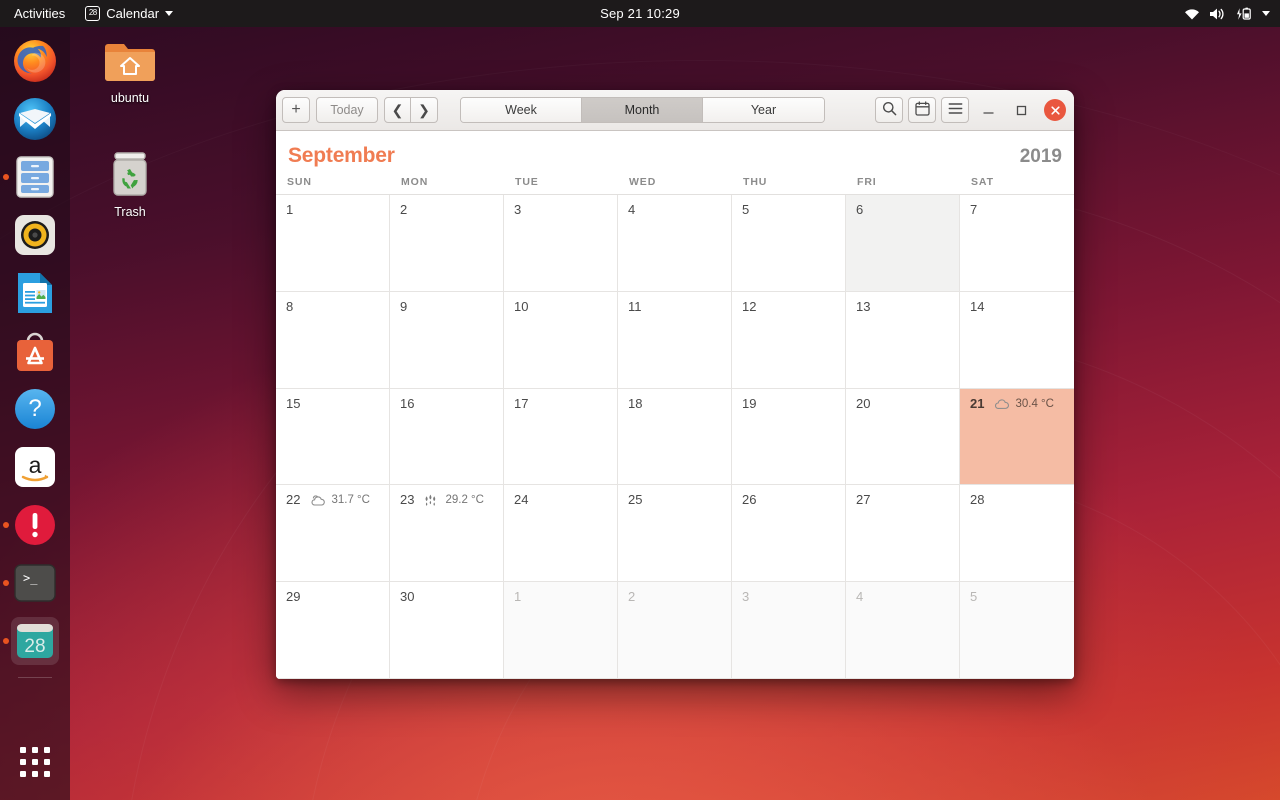 The image size is (1280, 800). What do you see at coordinates (789, 437) in the screenshot?
I see `day-cell: 19` at bounding box center [789, 437].